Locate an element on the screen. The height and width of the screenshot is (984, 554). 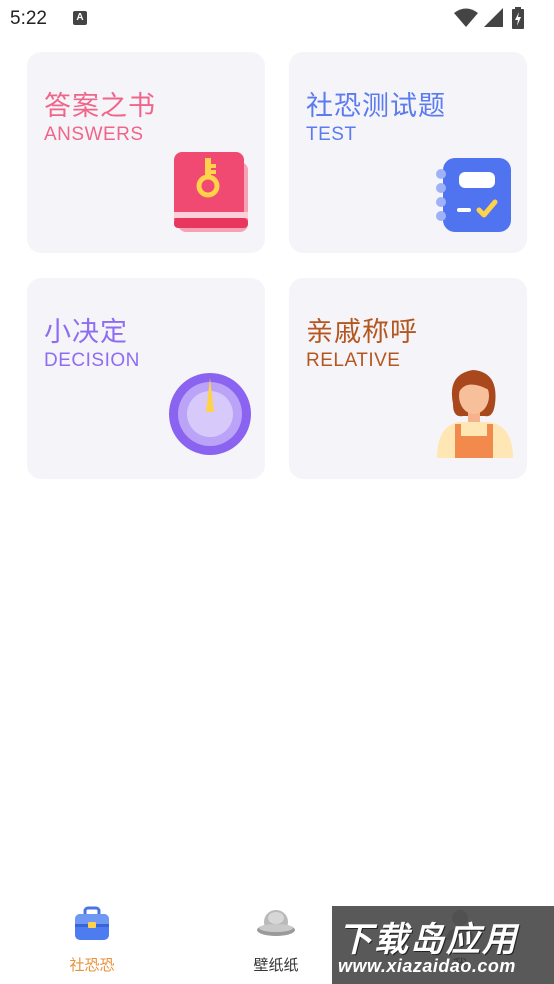
card-decision: 小决定 DECISION is located at coordinates (146, 378).